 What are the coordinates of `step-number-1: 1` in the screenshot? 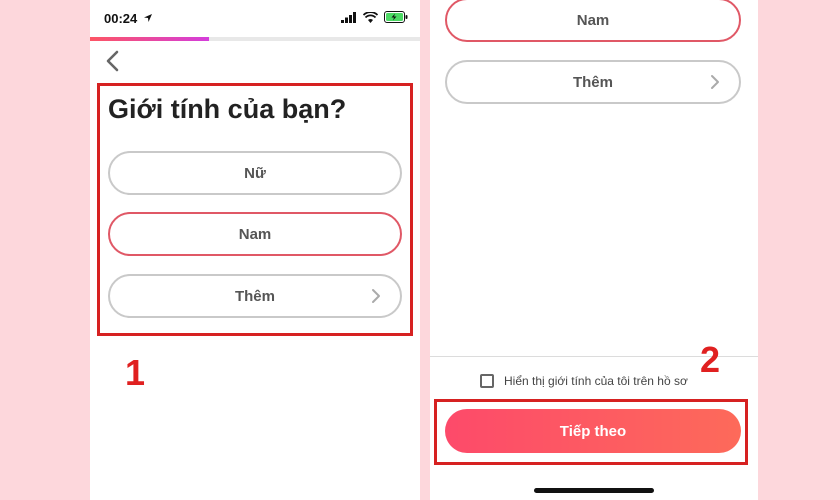 It's located at (135, 372).